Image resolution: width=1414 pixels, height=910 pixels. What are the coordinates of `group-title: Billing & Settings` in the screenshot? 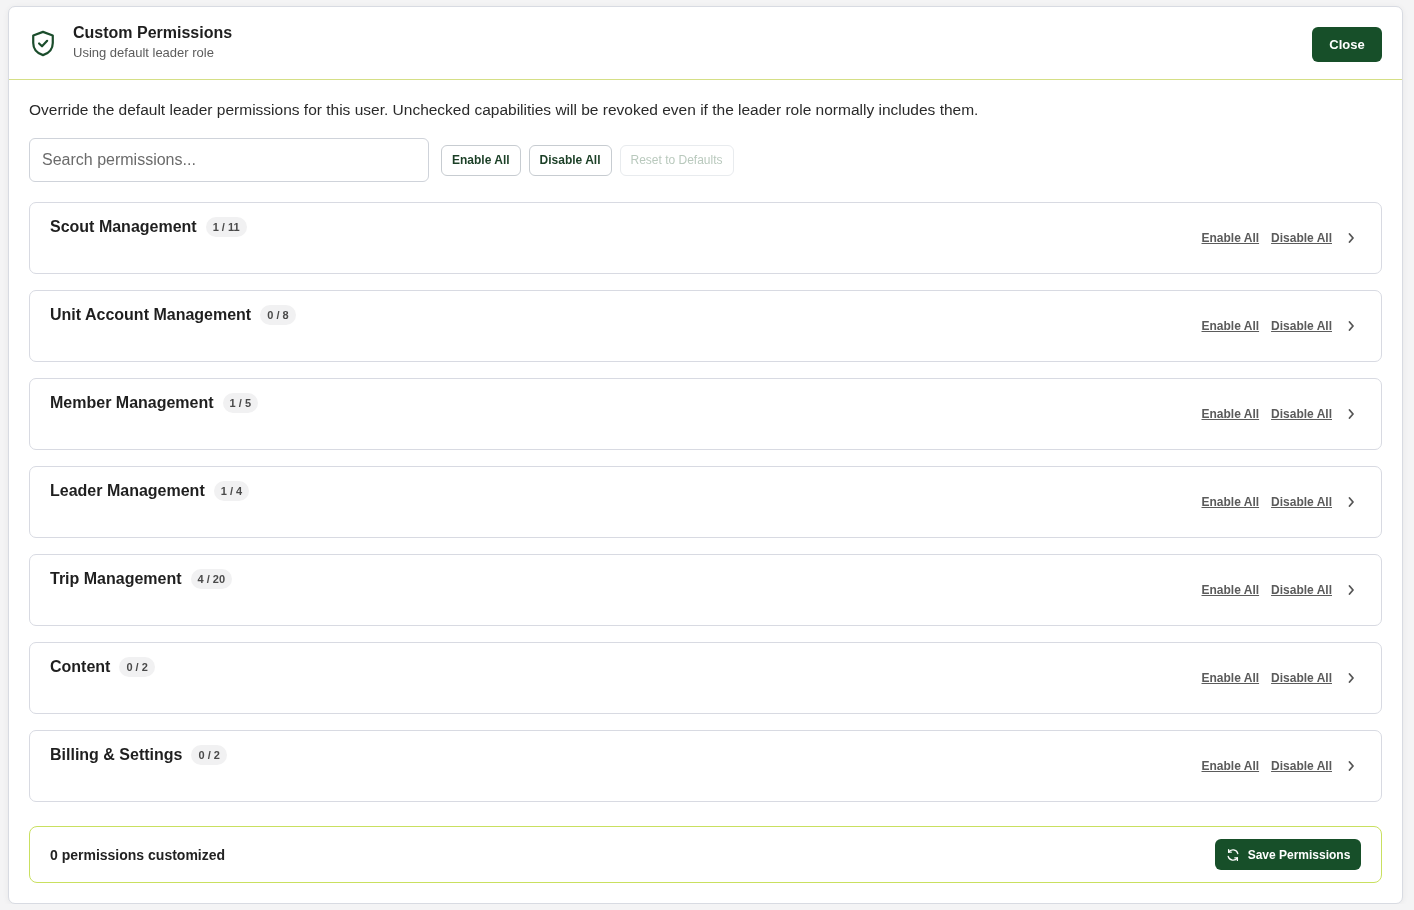 It's located at (116, 755).